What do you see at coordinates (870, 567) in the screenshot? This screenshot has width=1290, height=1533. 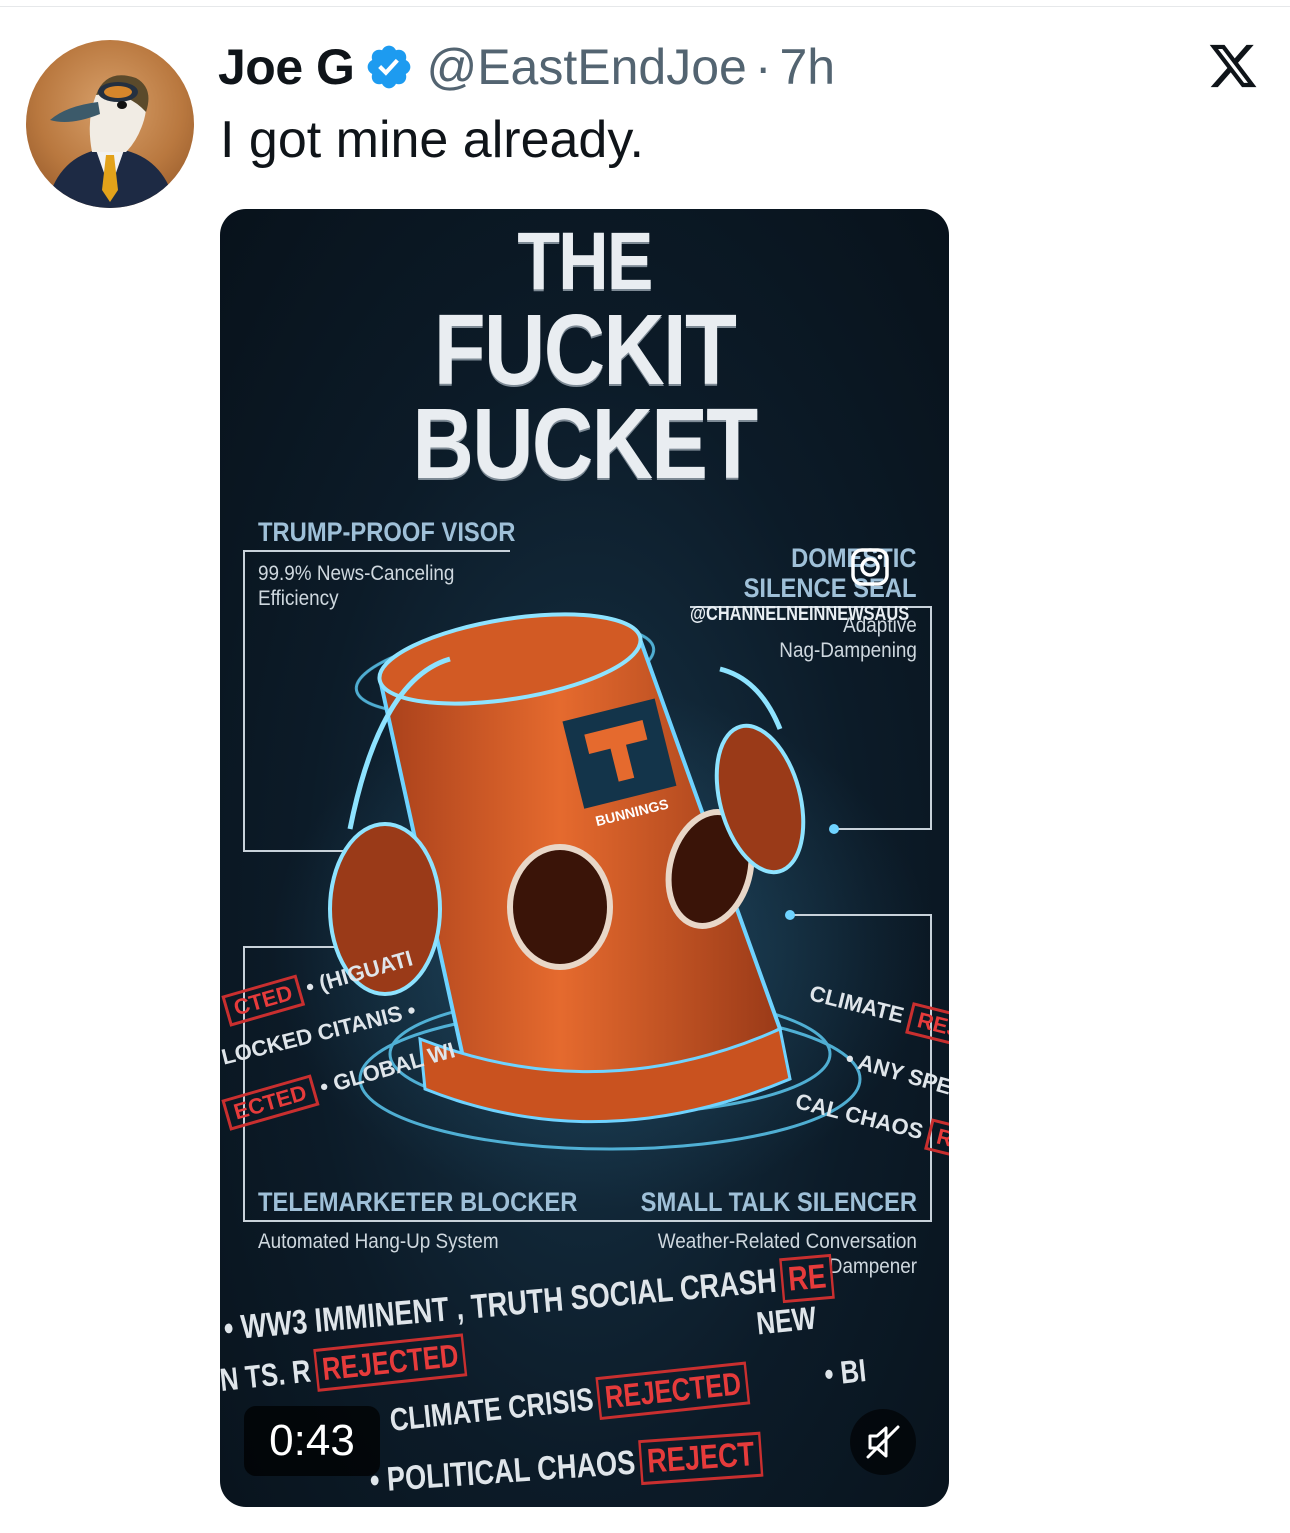 I see `instagram-icon` at bounding box center [870, 567].